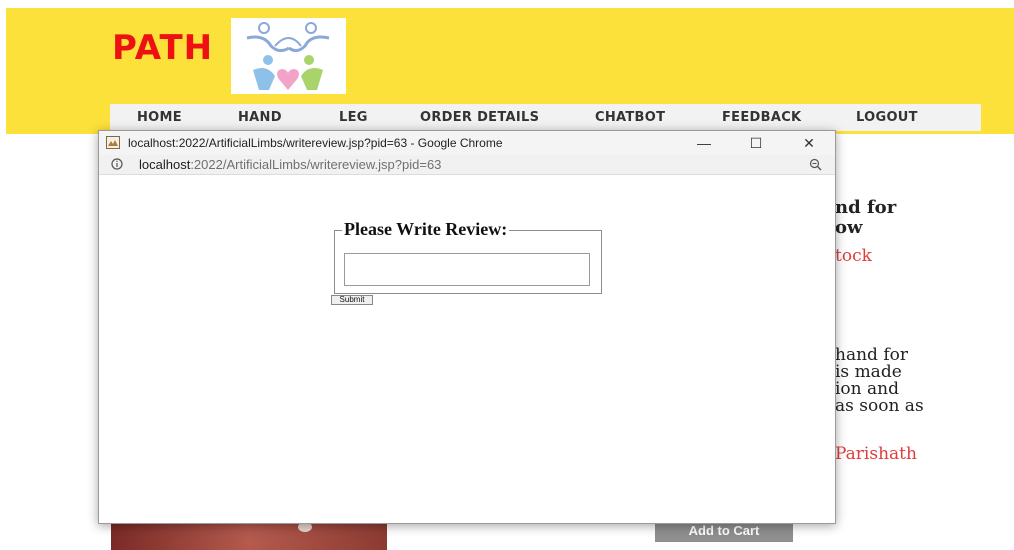 The image size is (1014, 550). Describe the element at coordinates (853, 256) in the screenshot. I see `product-stock: tock` at that location.